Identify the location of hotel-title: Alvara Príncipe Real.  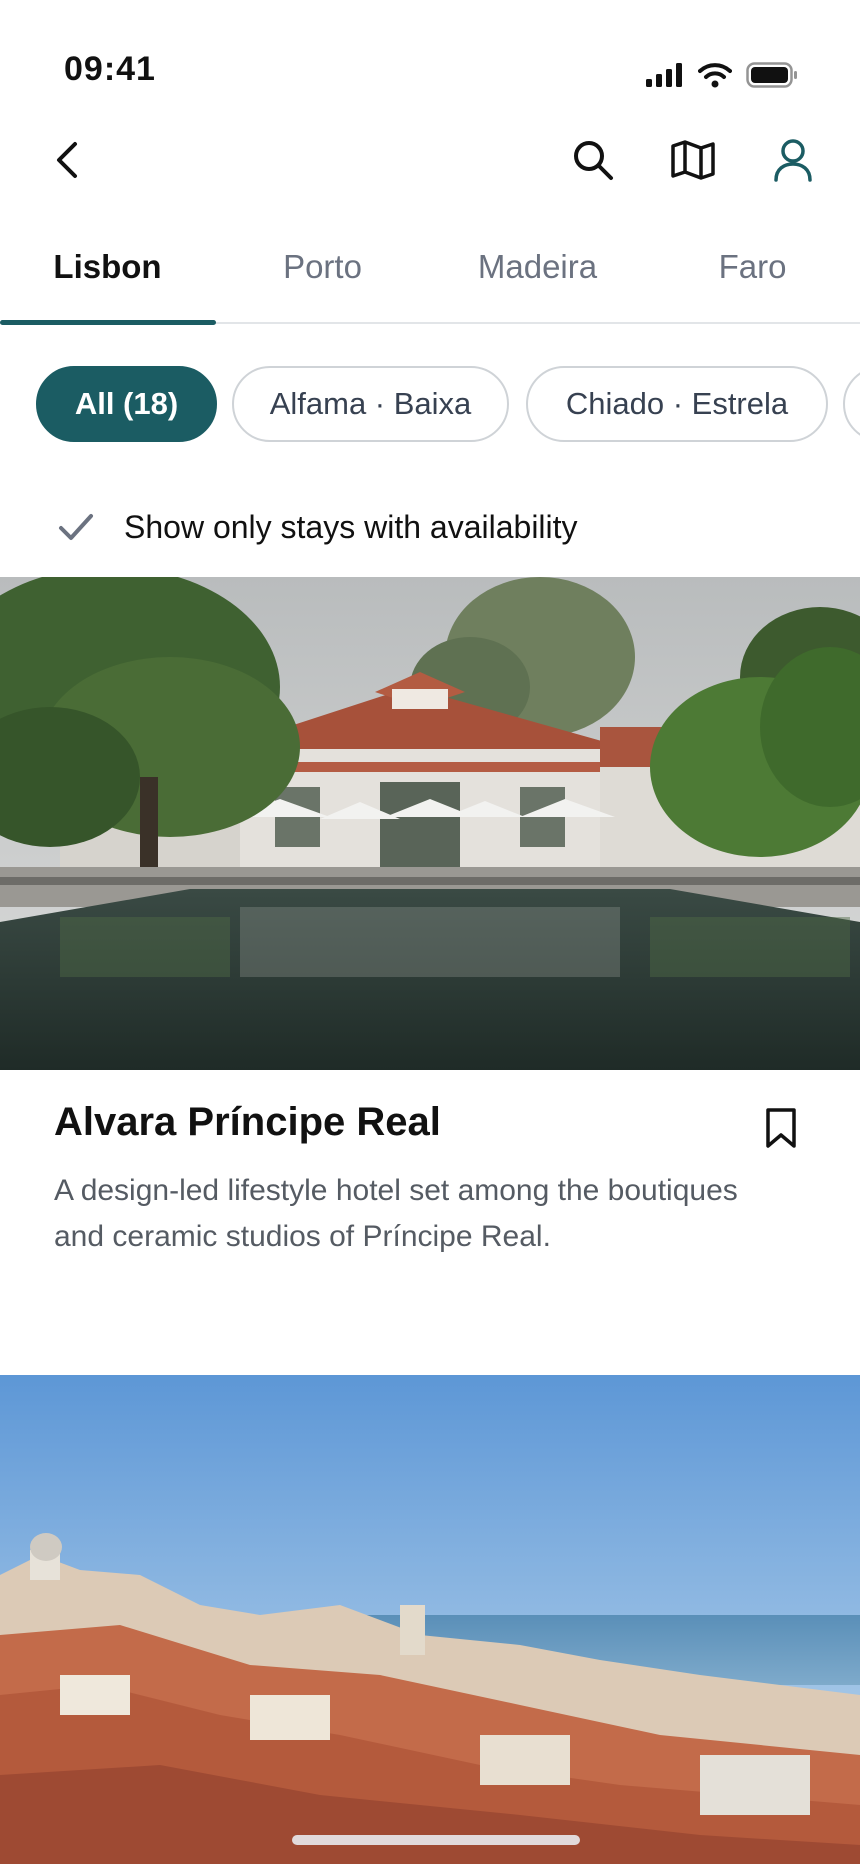
(247, 1122).